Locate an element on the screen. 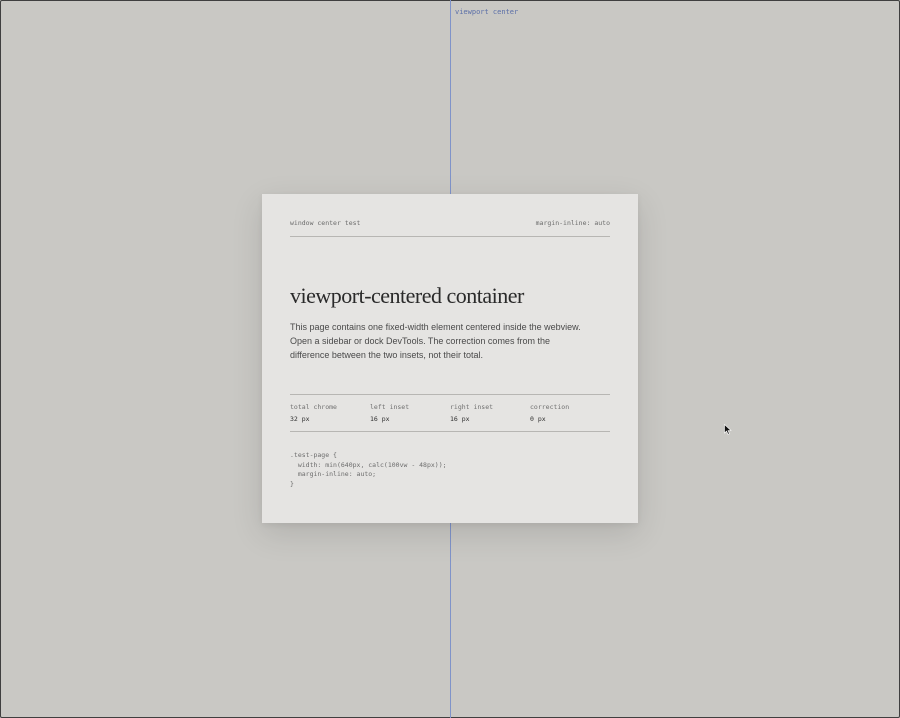 The height and width of the screenshot is (718, 900). card-header-left: window center test is located at coordinates (325, 223).